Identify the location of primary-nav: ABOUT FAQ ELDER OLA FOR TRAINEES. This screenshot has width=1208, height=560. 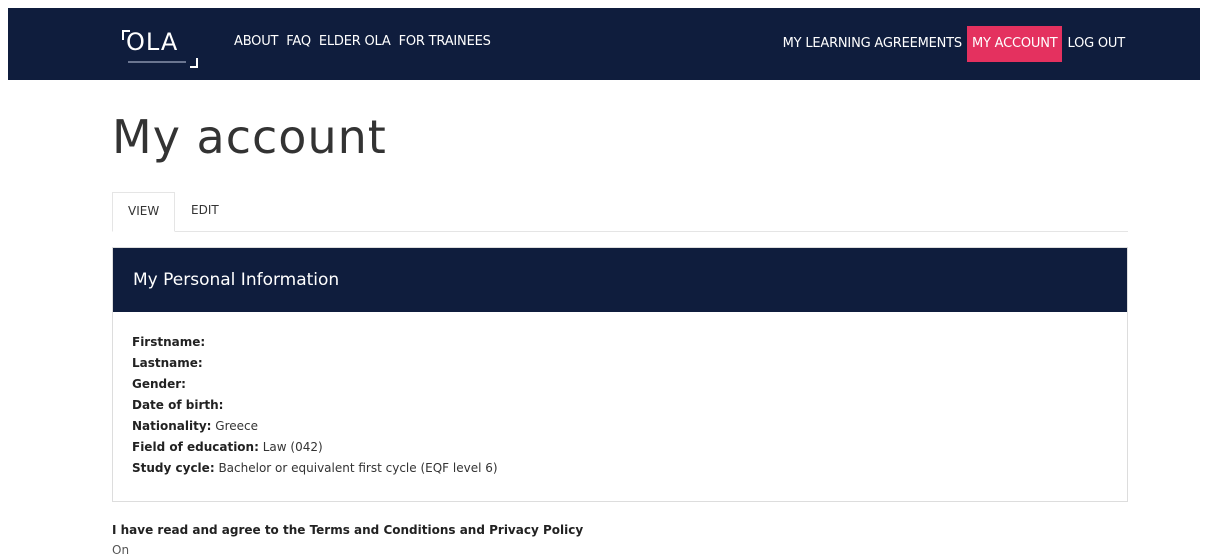
(362, 41).